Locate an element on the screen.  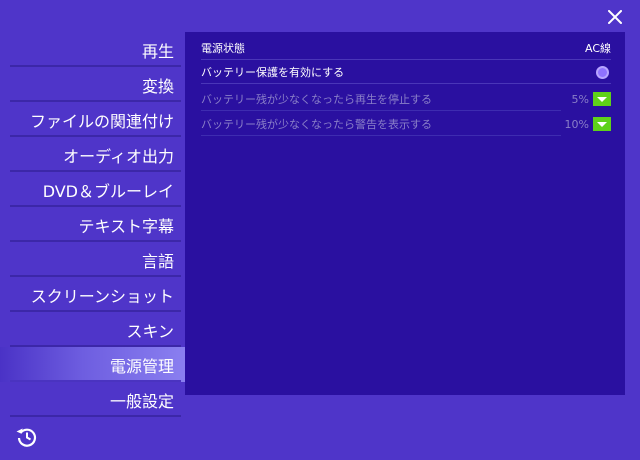
low-battery-stop-dropdown is located at coordinates (602, 99).